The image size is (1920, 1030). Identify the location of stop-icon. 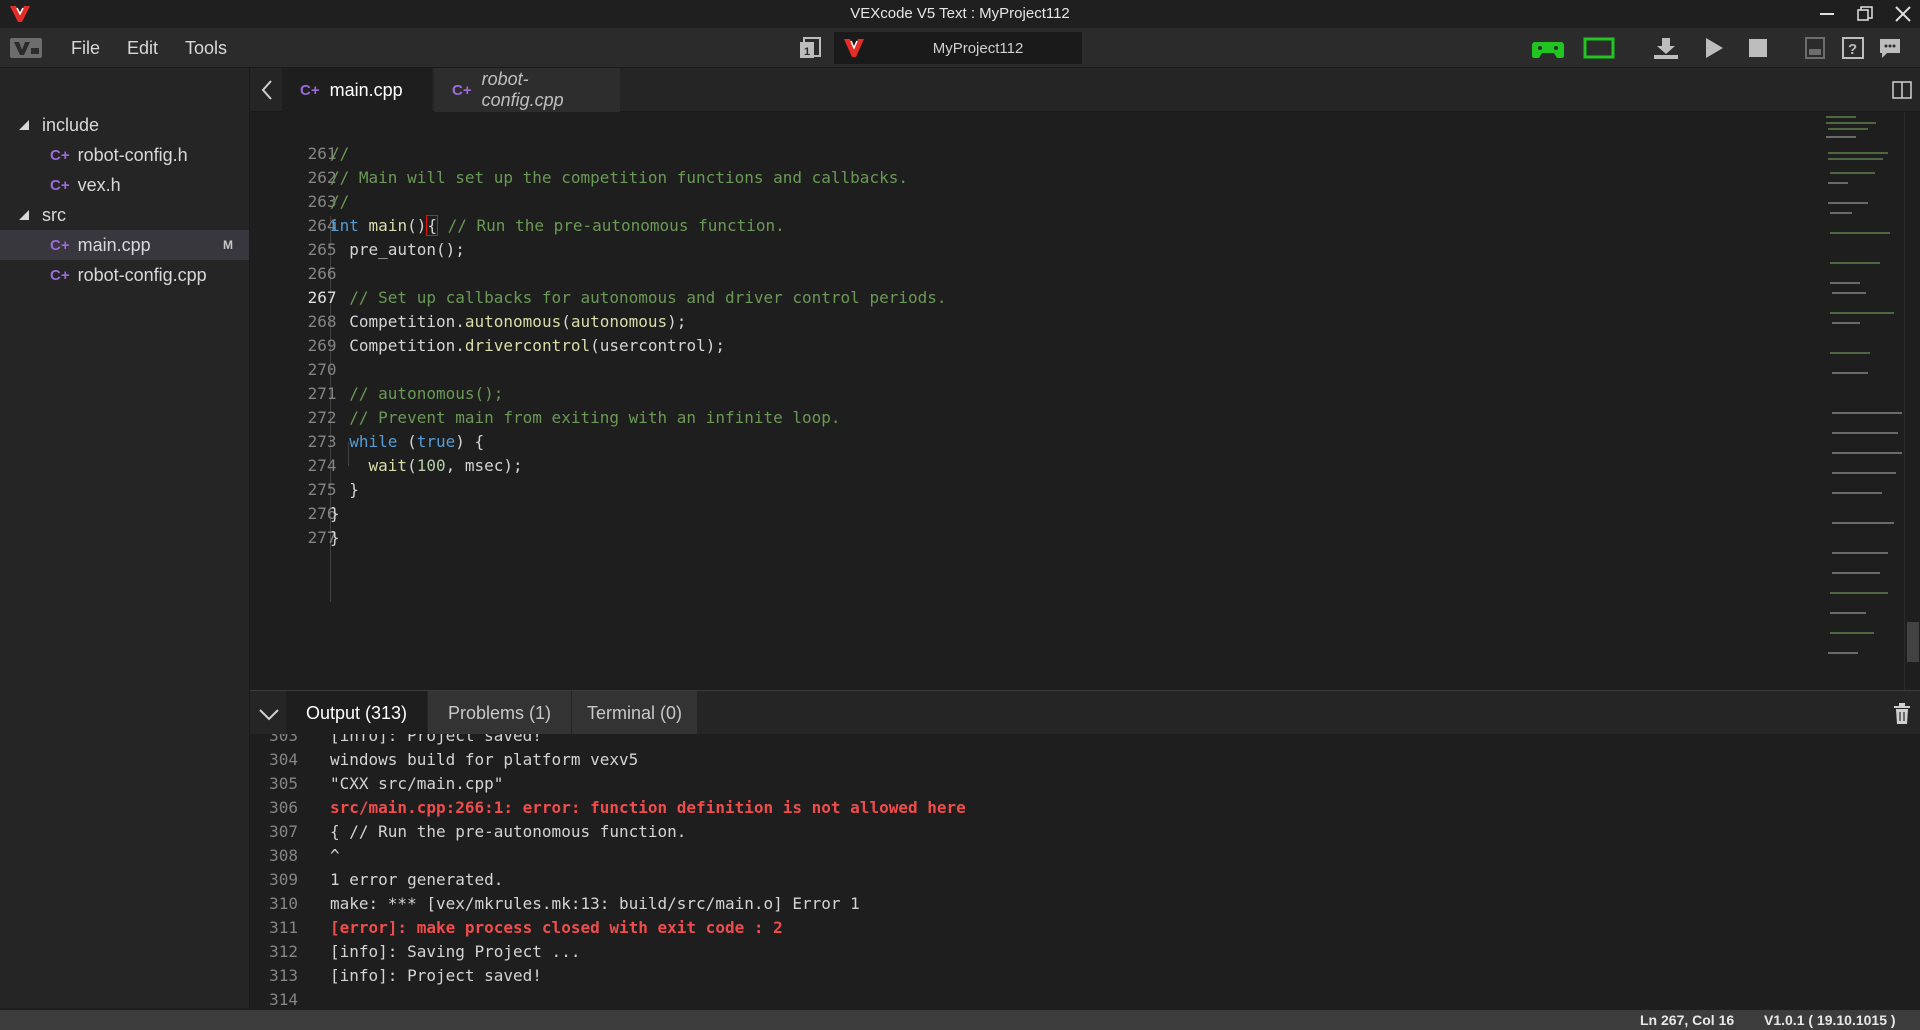
(1758, 48).